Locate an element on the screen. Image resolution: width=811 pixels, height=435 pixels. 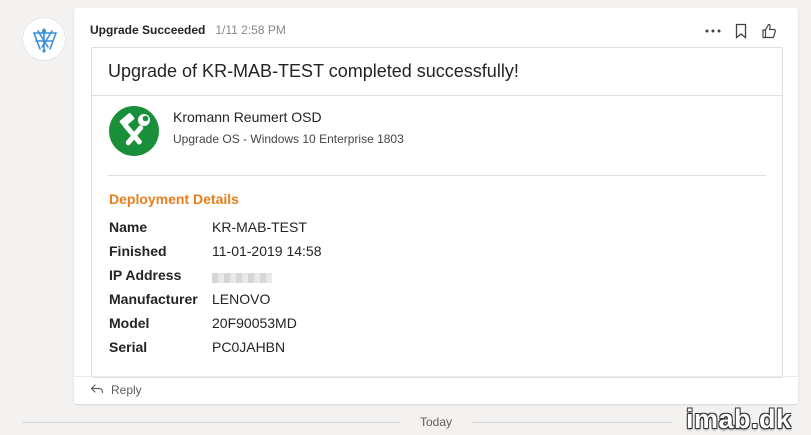
redacted-value is located at coordinates (242, 278).